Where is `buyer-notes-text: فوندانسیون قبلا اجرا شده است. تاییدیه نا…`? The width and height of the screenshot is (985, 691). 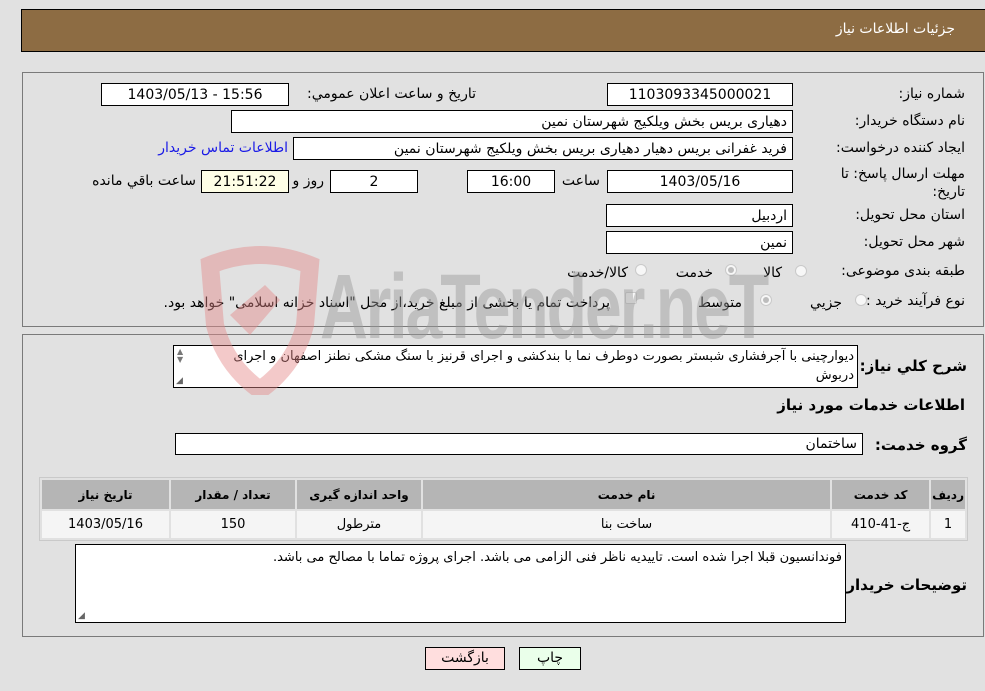 buyer-notes-text: فوندانسیون قبلا اجرا شده است. تاییدیه نا… is located at coordinates (557, 557).